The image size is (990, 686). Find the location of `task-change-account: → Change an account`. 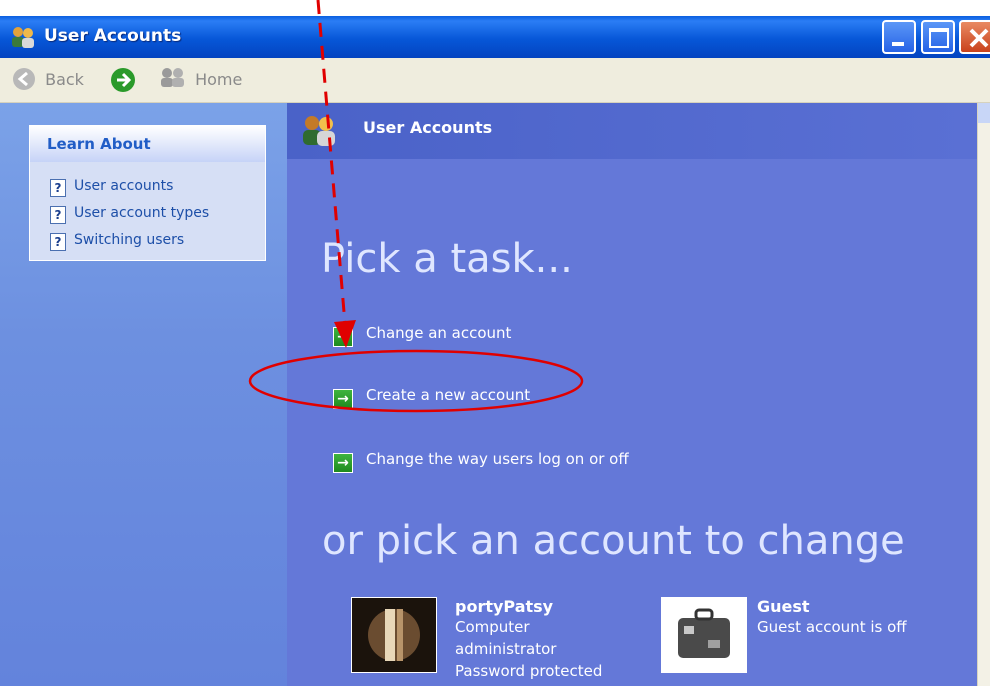

task-change-account: → Change an account is located at coordinates (422, 334).